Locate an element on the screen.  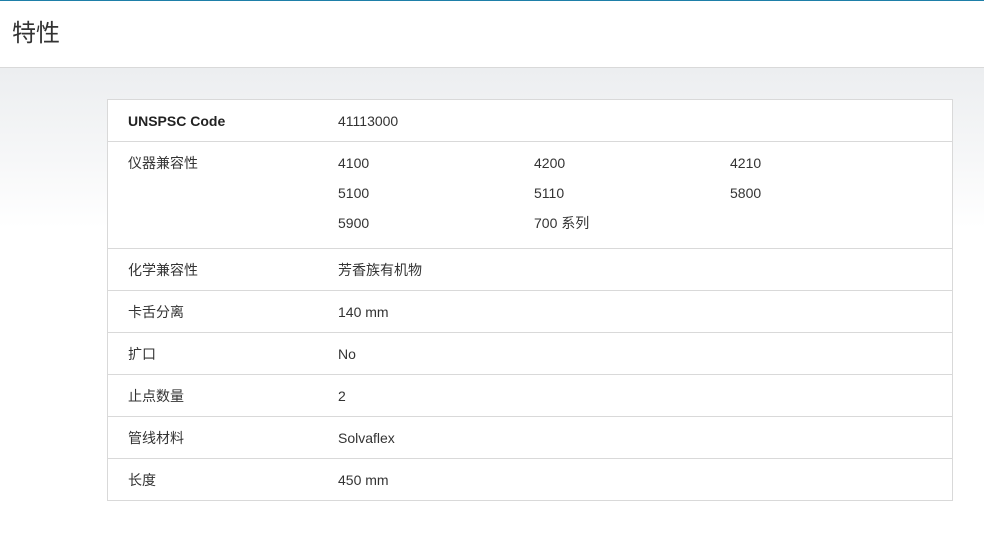
page-header: 特性 is located at coordinates (492, 34).